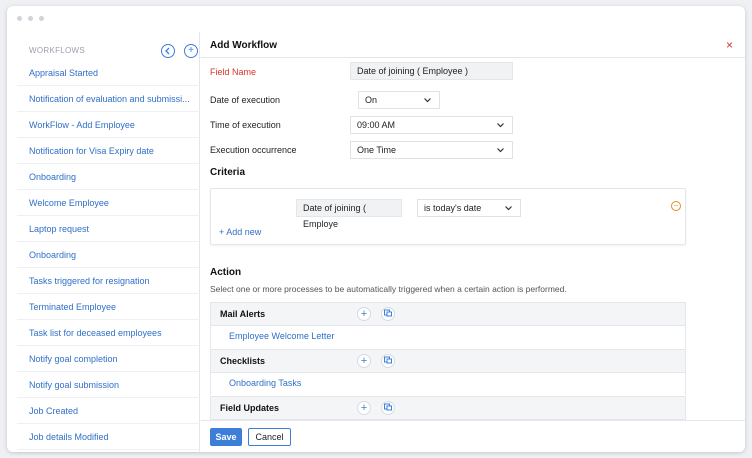 The image size is (752, 458). What do you see at coordinates (108, 125) in the screenshot?
I see `sidebar-item-workflow-add-employee: WorkFlow - Add Employee` at bounding box center [108, 125].